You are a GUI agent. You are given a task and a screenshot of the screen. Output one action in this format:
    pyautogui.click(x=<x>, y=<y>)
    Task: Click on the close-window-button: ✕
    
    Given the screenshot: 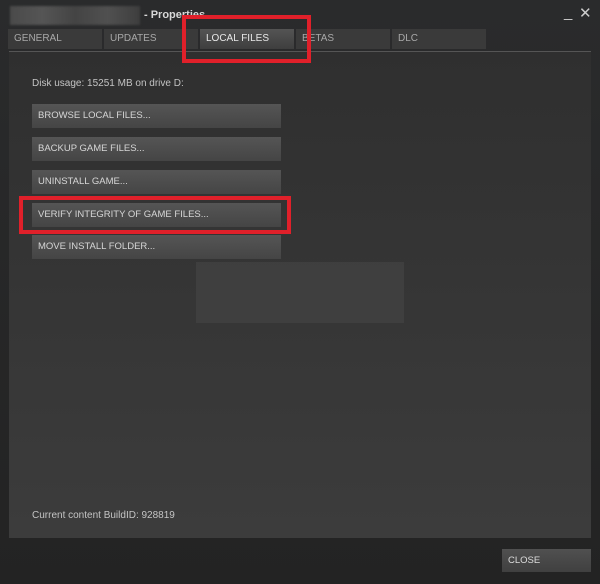 What is the action you would take?
    pyautogui.click(x=585, y=13)
    